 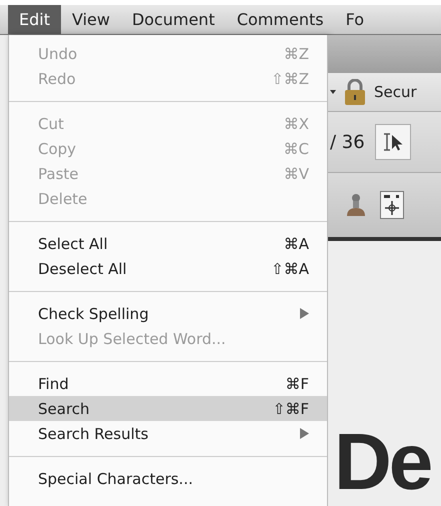 What do you see at coordinates (333, 92) in the screenshot?
I see `dropdown-caret-icon` at bounding box center [333, 92].